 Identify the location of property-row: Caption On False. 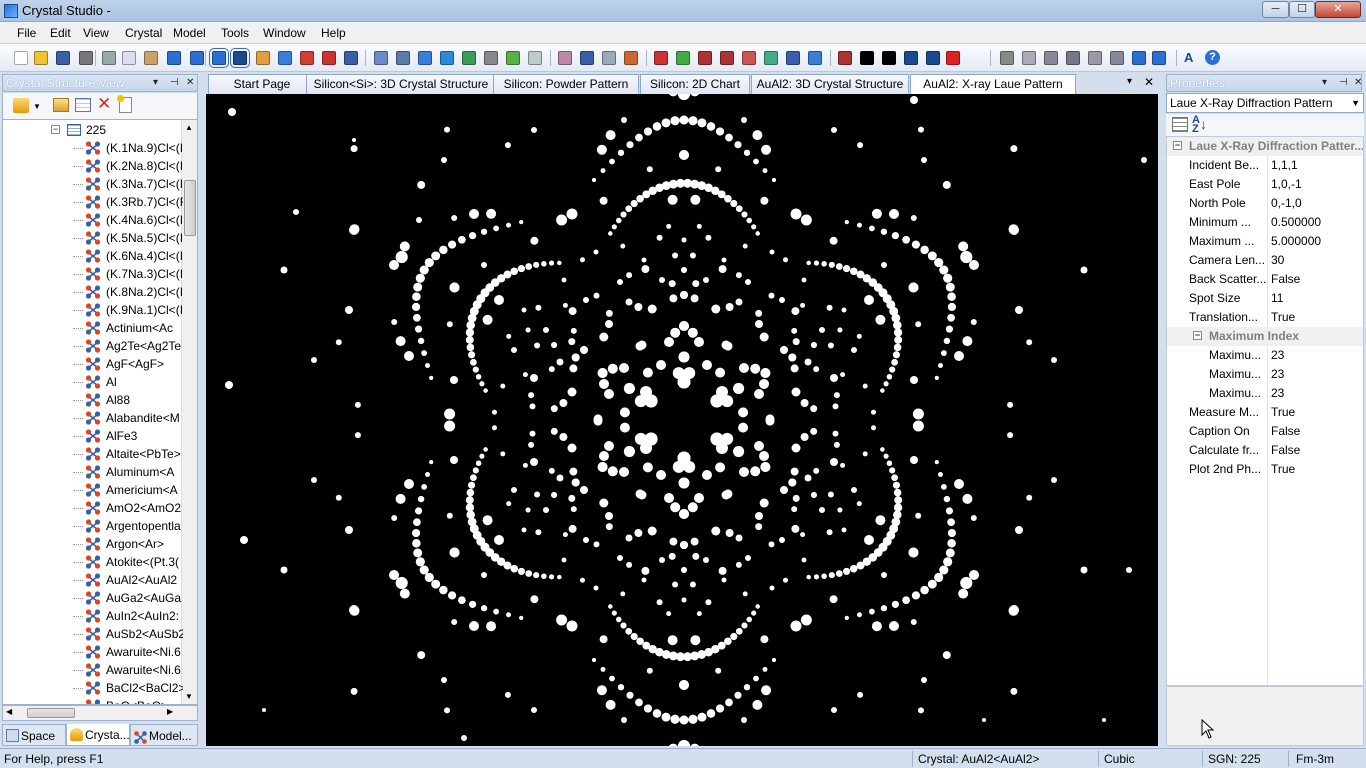
(1265, 431).